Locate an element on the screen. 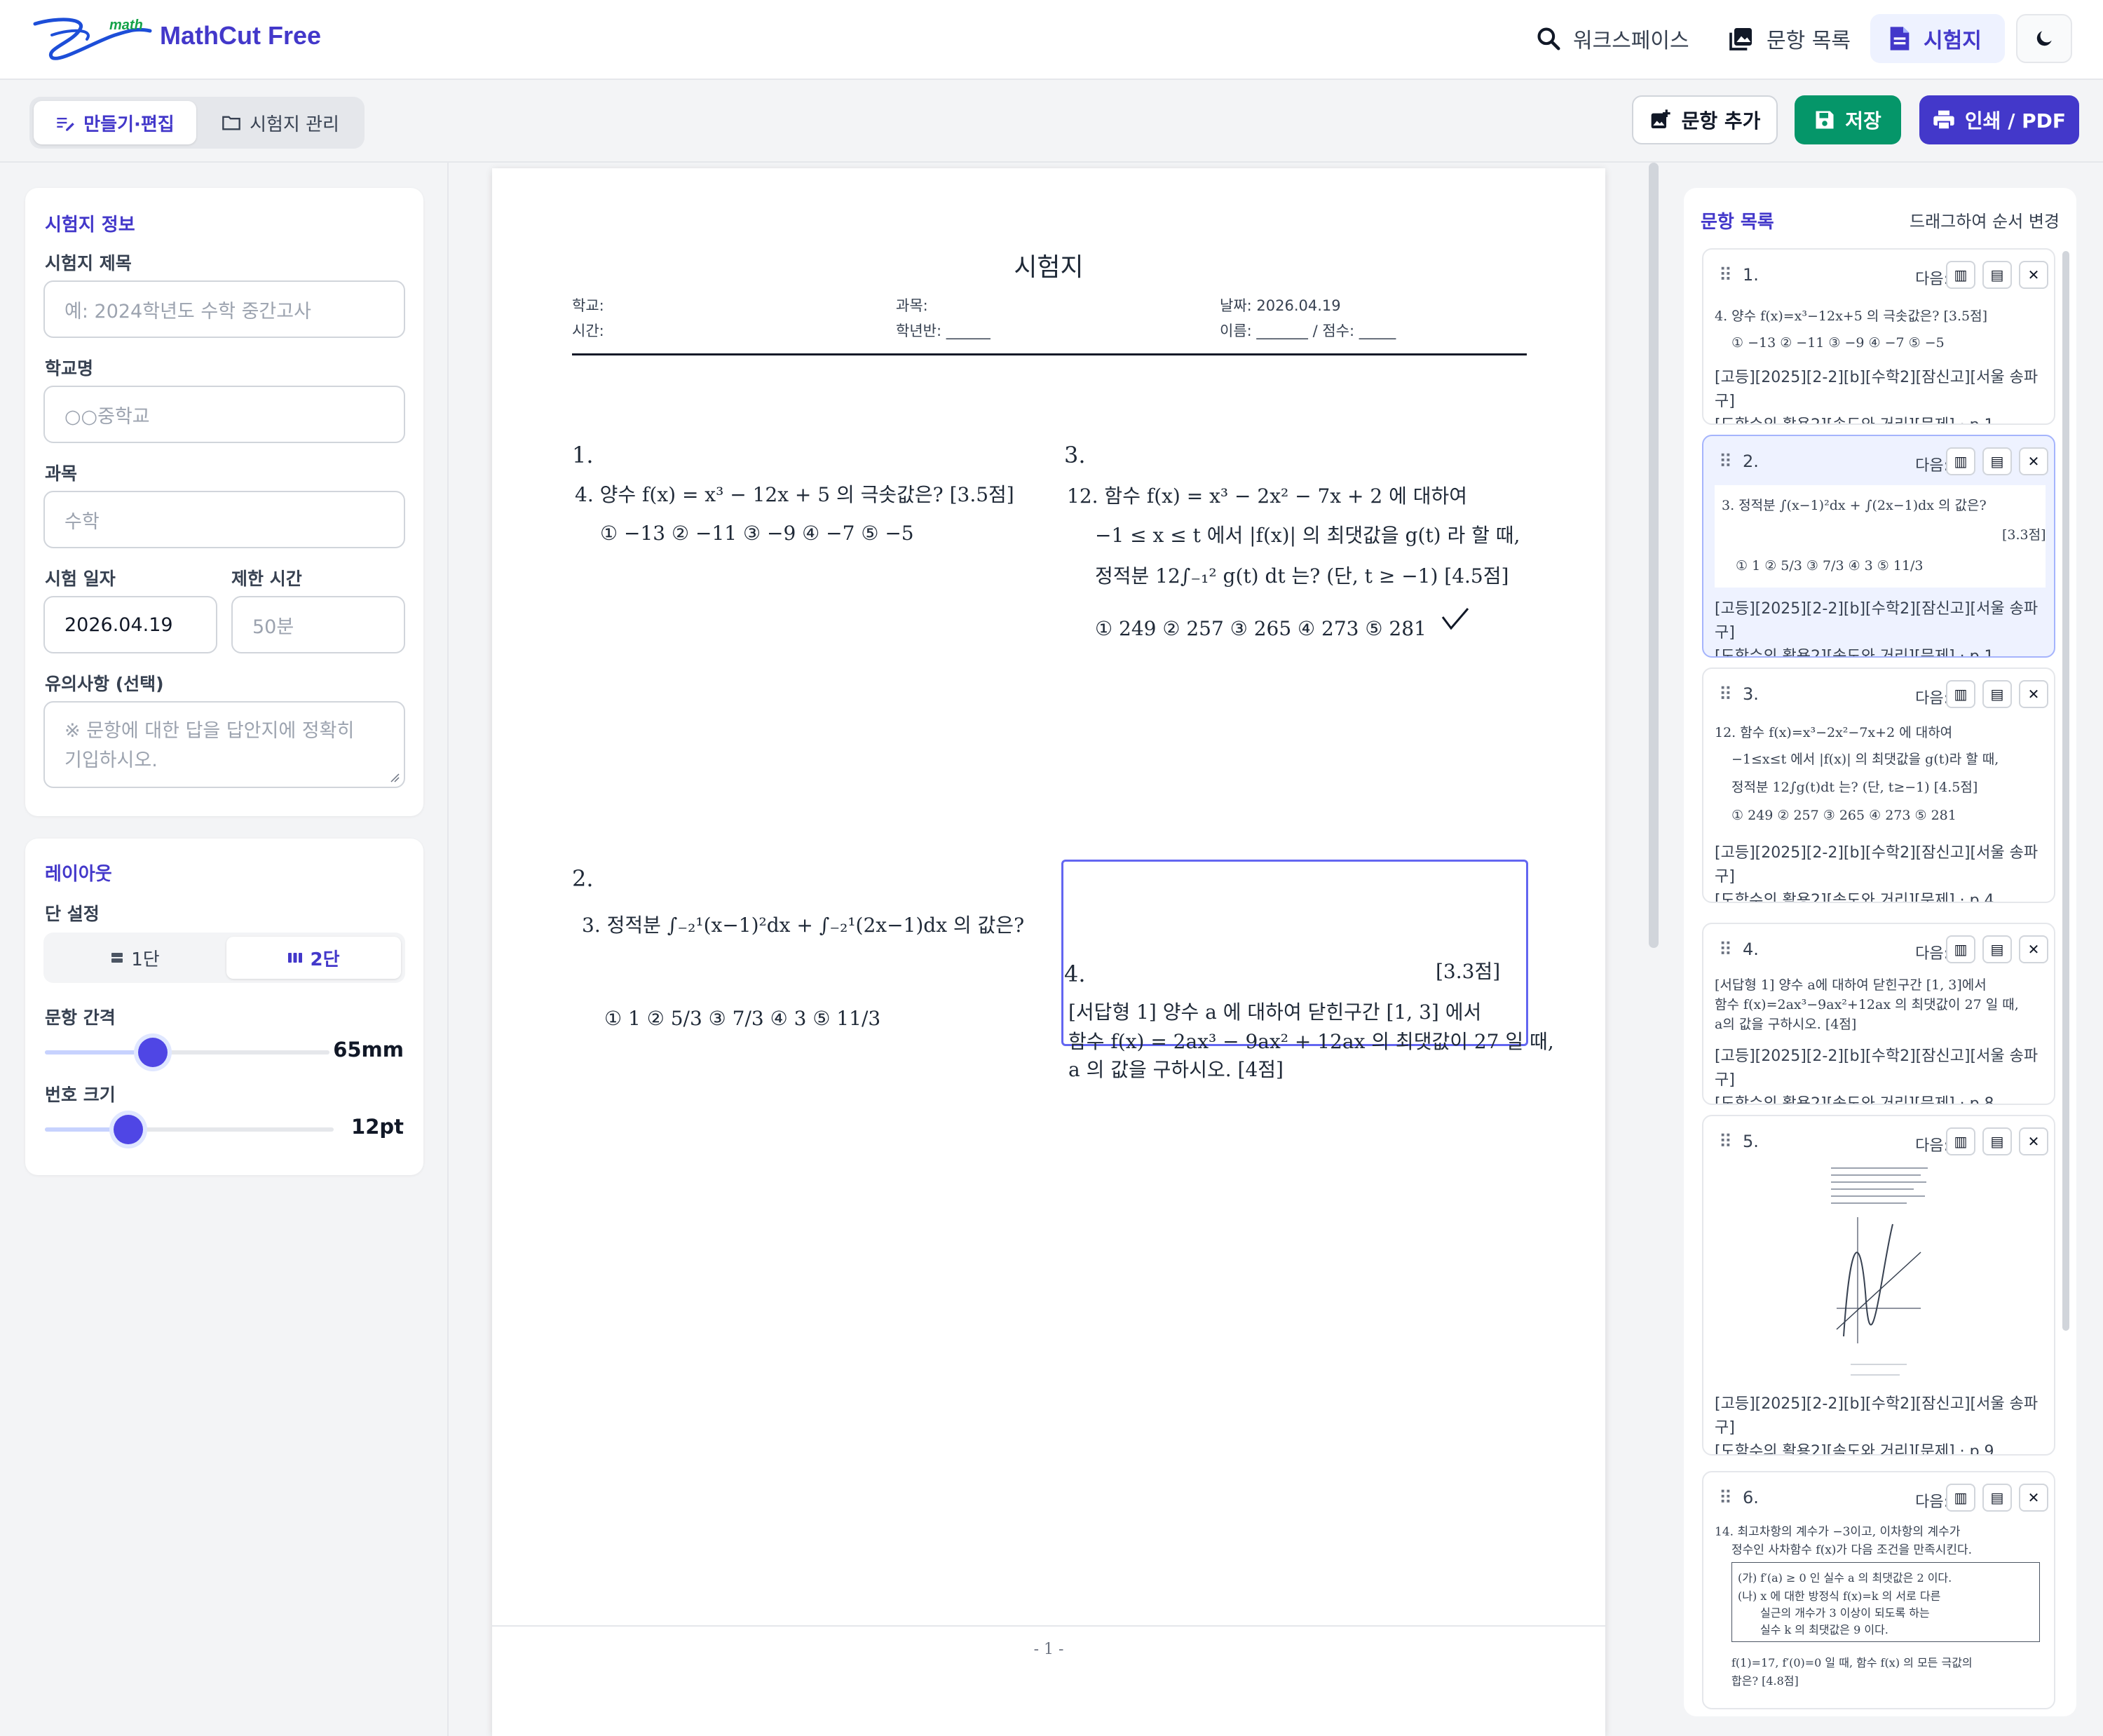  one-column-button: 1단 is located at coordinates (135, 958).